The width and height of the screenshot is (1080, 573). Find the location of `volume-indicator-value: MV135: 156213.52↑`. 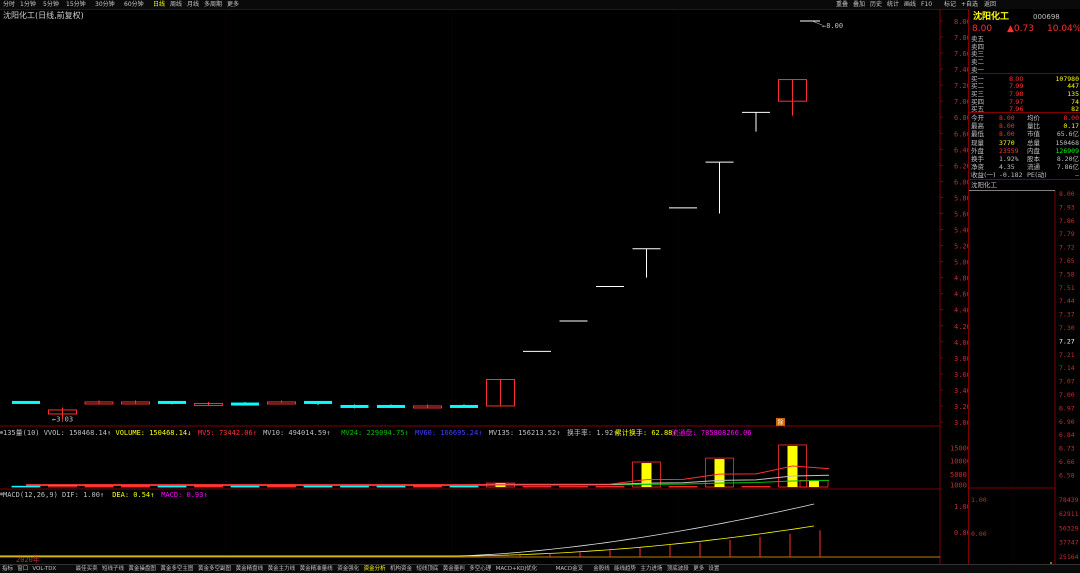

volume-indicator-value: MV135: 156213.52↑ is located at coordinates (525, 433).